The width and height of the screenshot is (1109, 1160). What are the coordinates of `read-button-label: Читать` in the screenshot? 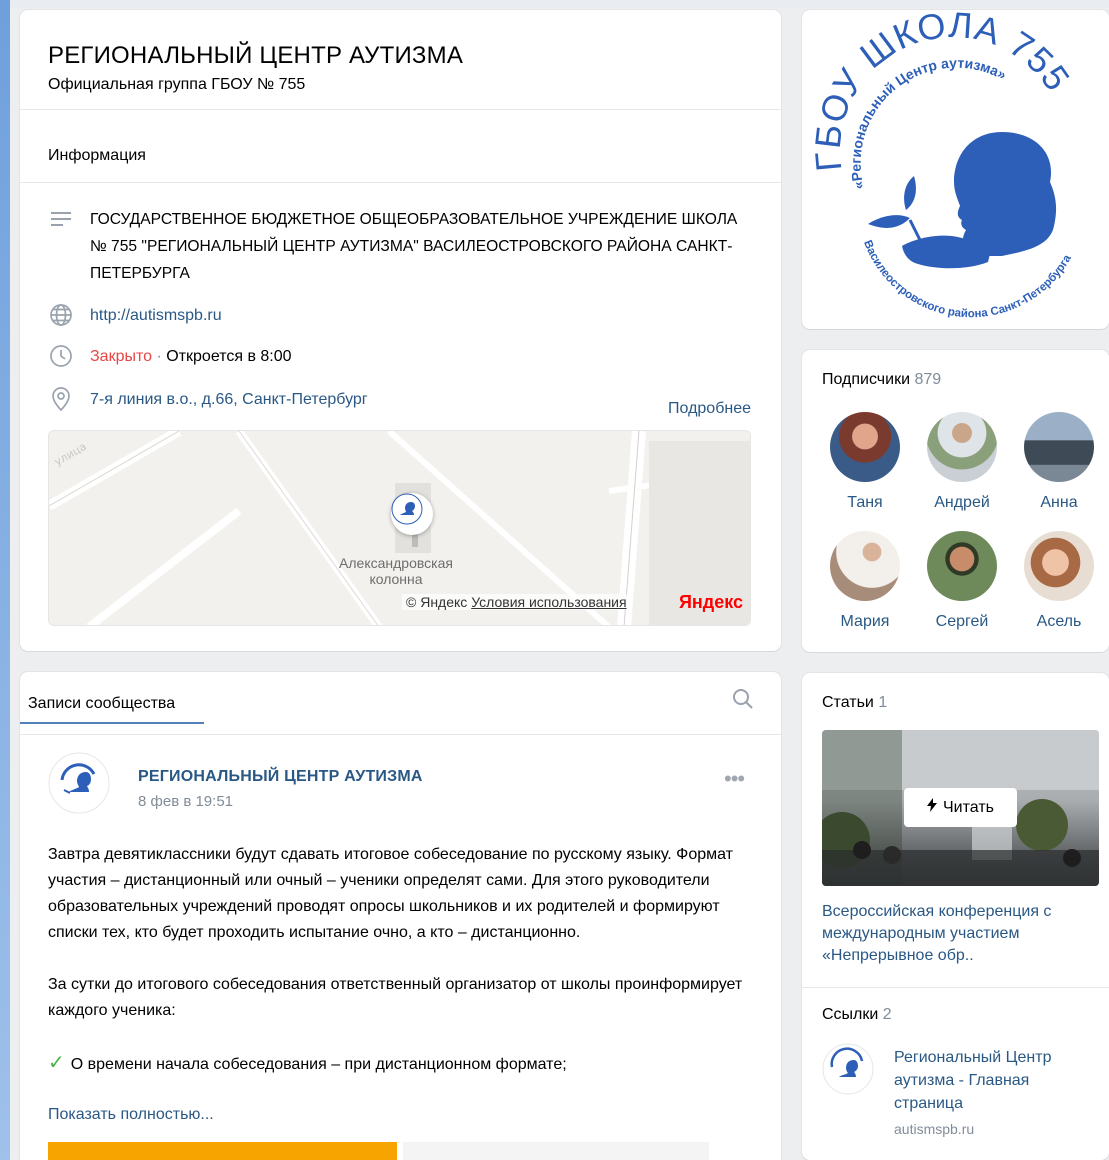 It's located at (968, 807).